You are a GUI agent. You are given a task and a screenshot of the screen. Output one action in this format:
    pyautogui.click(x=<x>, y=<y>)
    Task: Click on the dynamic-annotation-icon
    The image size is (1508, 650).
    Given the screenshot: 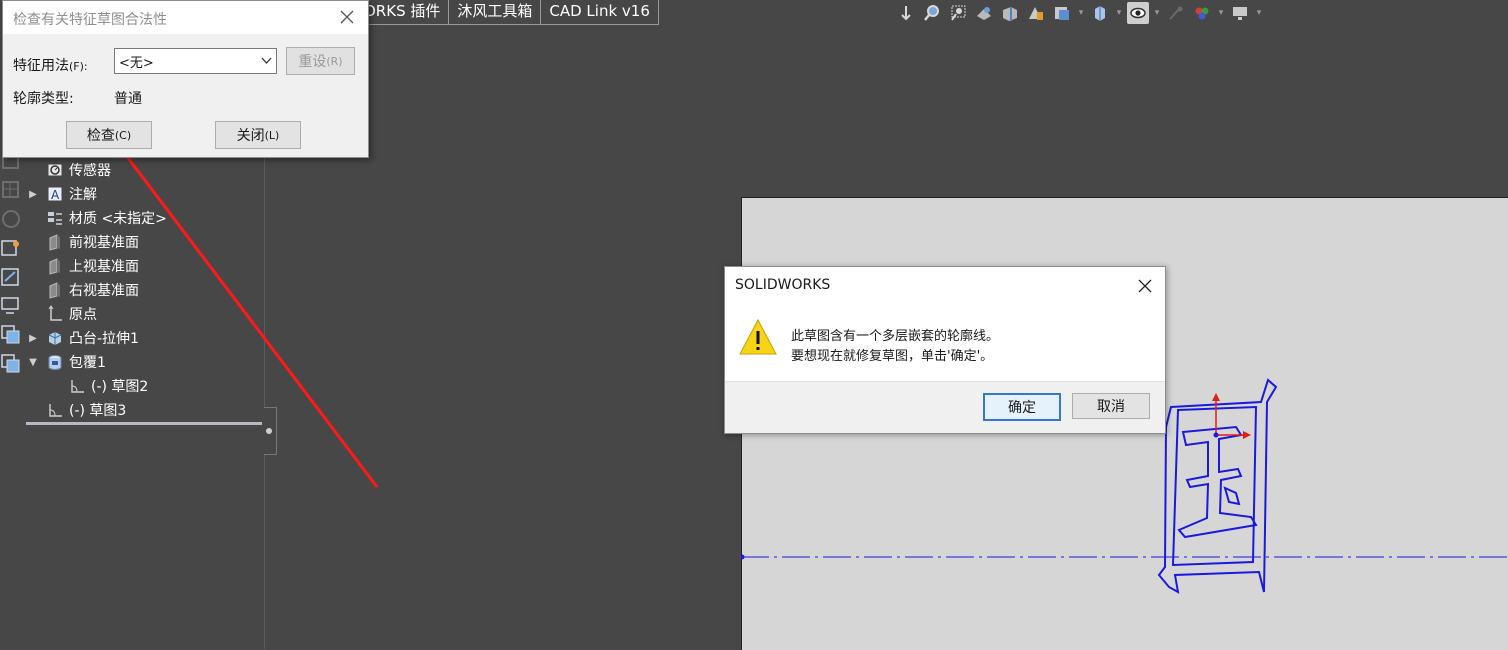 What is the action you would take?
    pyautogui.click(x=1036, y=13)
    